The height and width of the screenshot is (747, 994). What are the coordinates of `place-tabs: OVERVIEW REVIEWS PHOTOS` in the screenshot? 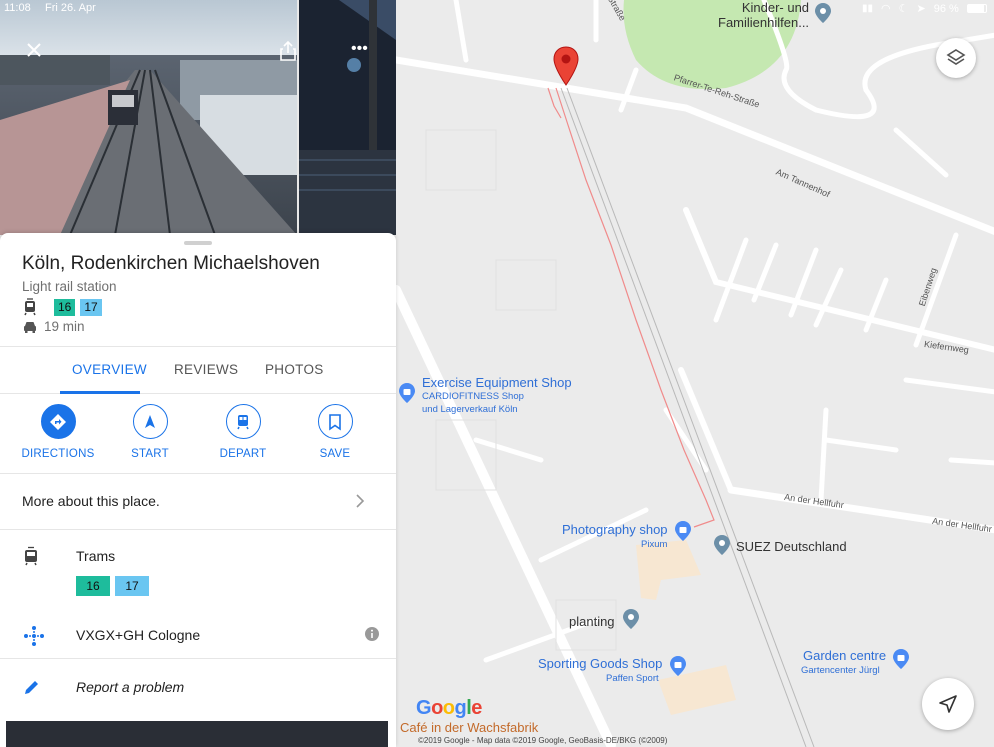 It's located at (198, 370).